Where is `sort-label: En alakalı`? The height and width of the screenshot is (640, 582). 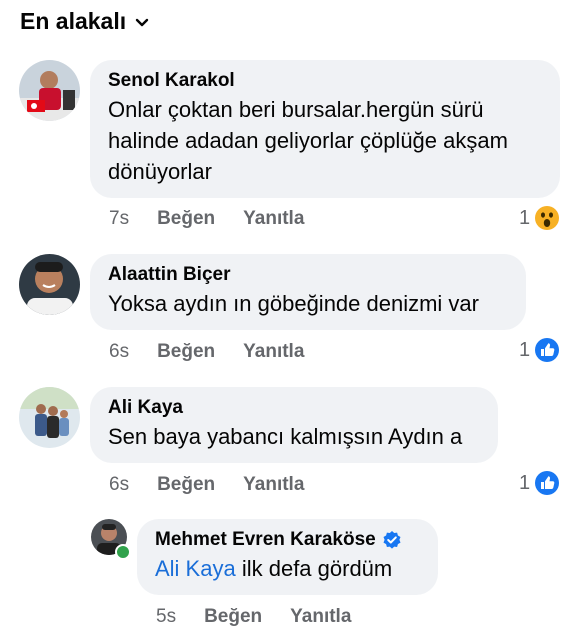 sort-label: En alakalı is located at coordinates (73, 21).